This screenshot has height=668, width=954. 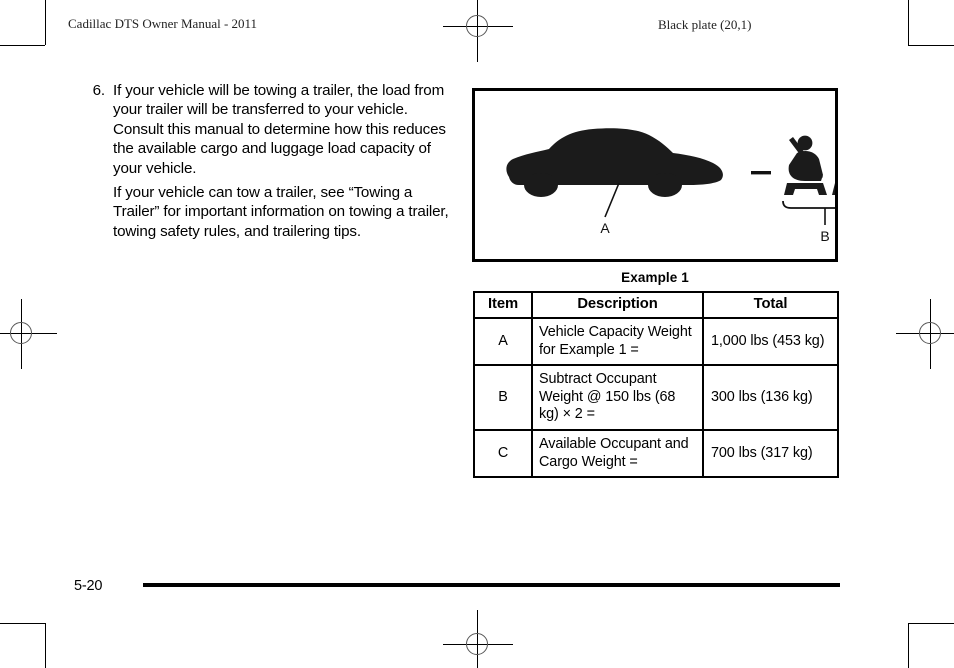 I want to click on cell-description: Available Occupant and Cargo Weight =, so click(x=617, y=453).